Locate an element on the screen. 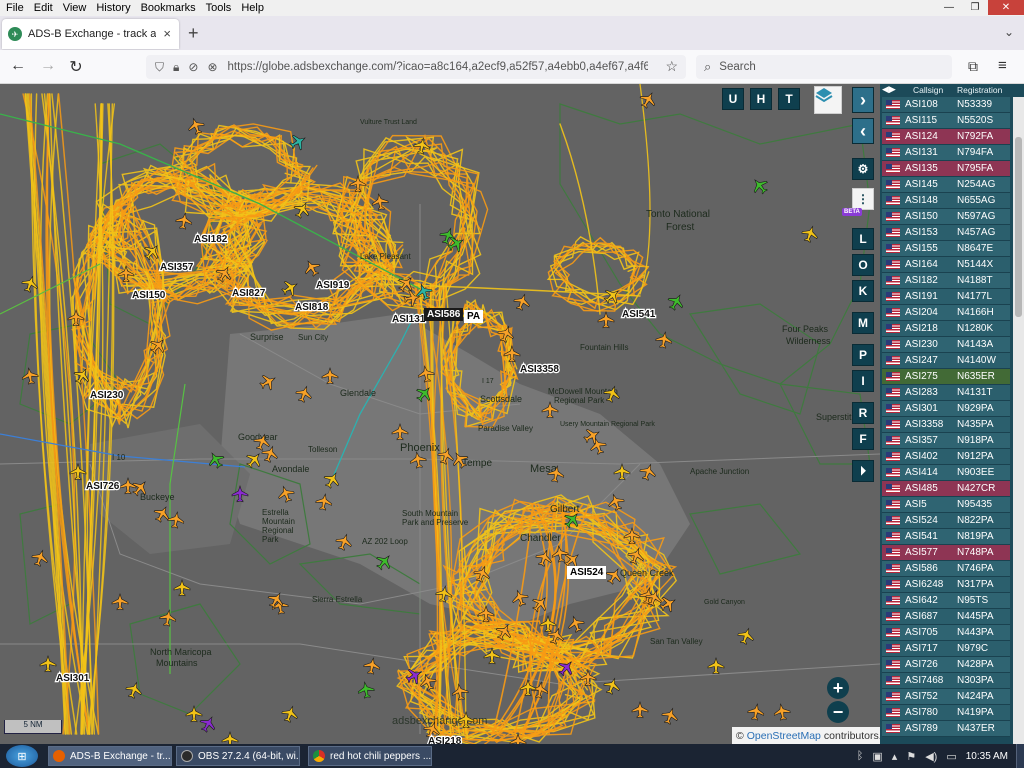  close-window-button: ✕ is located at coordinates (1006, 7).